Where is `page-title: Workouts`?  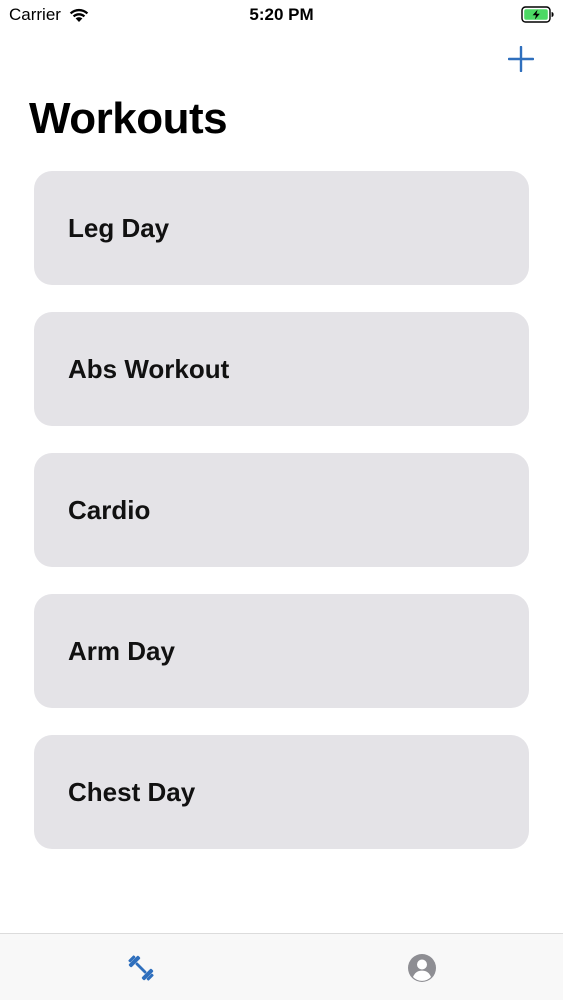 page-title: Workouts is located at coordinates (128, 118).